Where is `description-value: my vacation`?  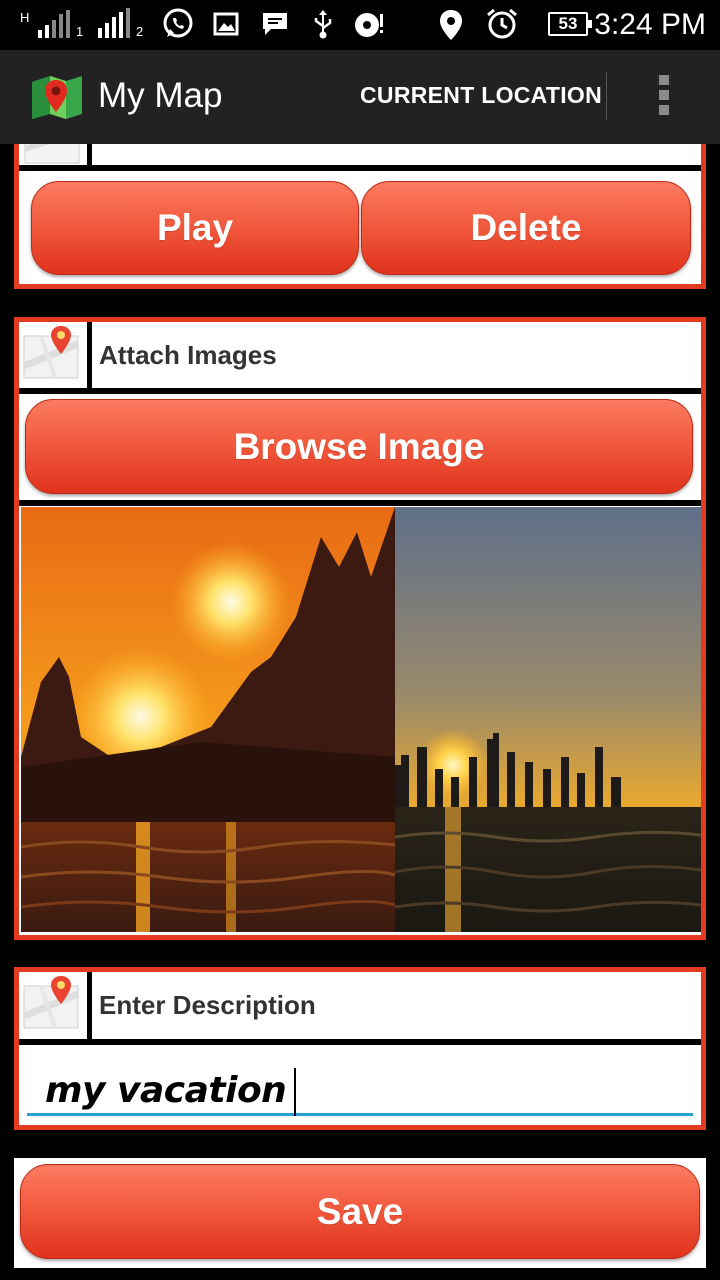
description-value: my vacation is located at coordinates (171, 1092).